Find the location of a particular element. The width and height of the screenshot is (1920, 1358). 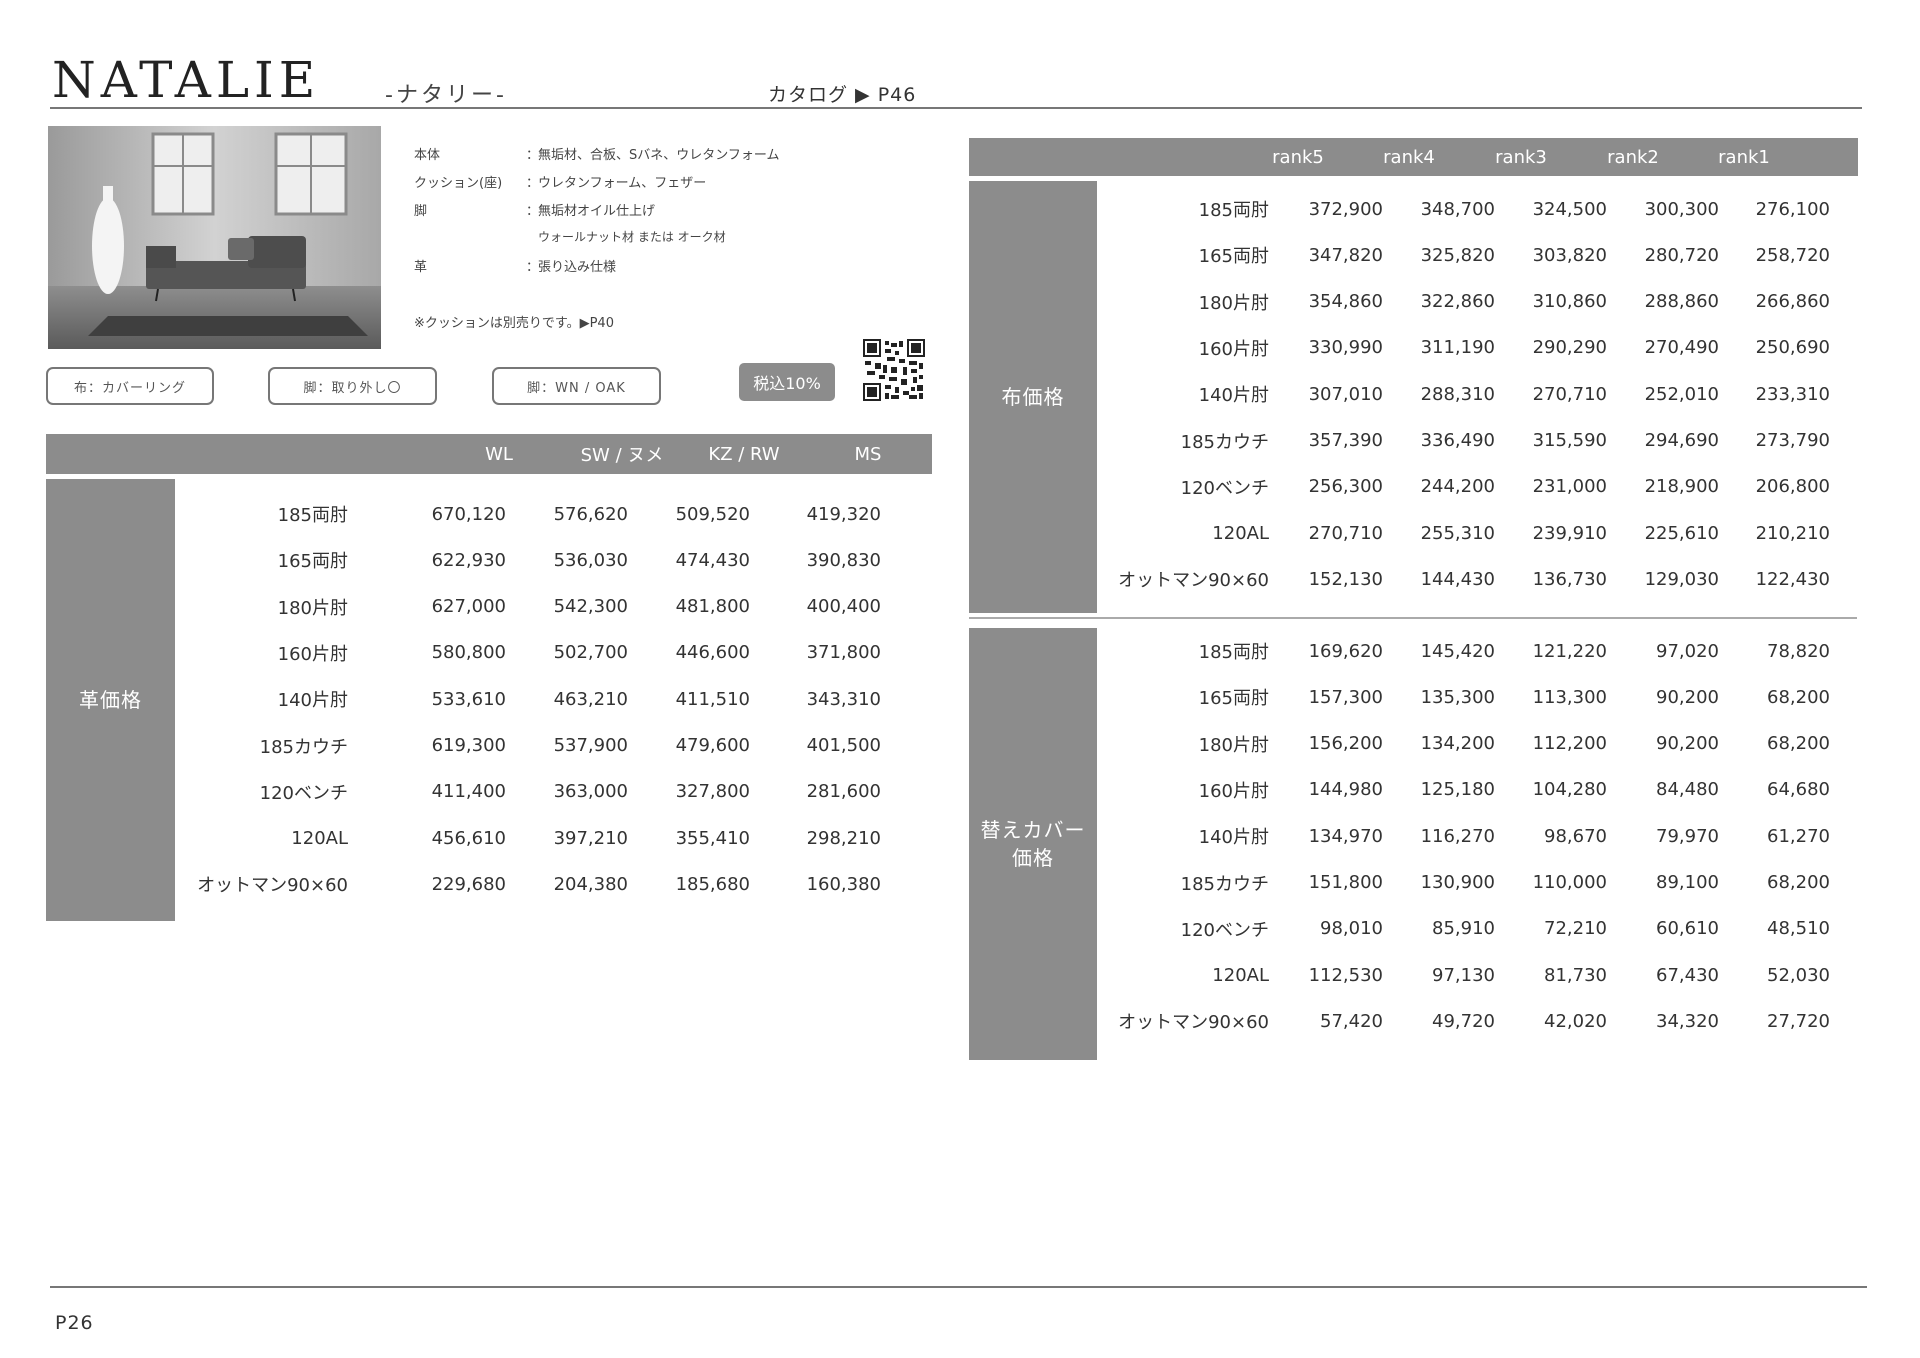

table-row: 185カウチ 151,800 130,900 110,000 89,100 68,200 is located at coordinates (1477, 883).